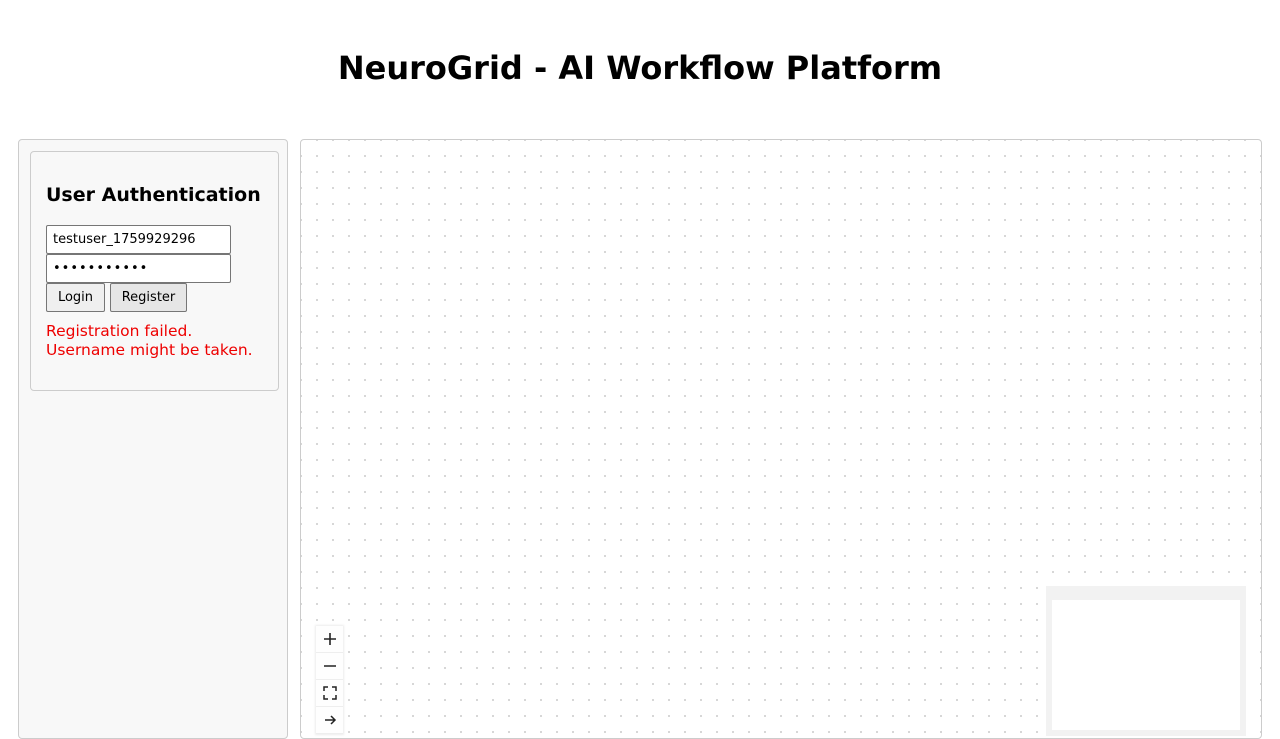 The height and width of the screenshot is (739, 1280). Describe the element at coordinates (640, 68) in the screenshot. I see `page-title: NeuroGrid - AI Workflow Platform` at that location.